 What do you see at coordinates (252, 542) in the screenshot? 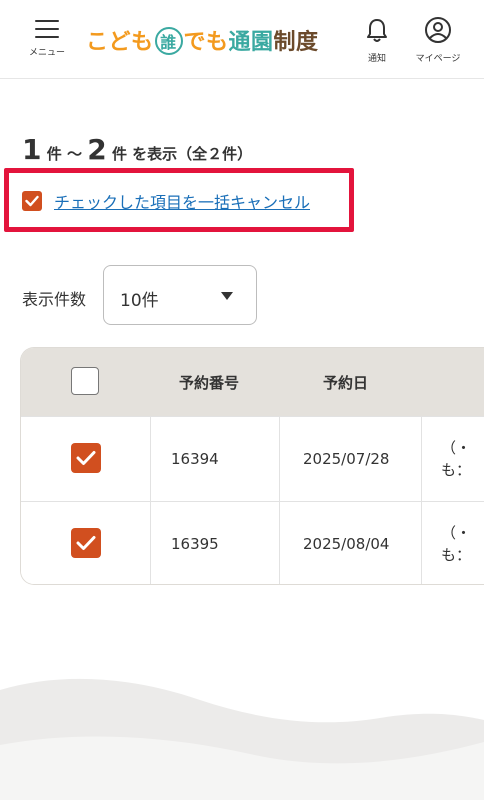
I see `table-row: 16395 2025/08/04 （・ も：` at bounding box center [252, 542].